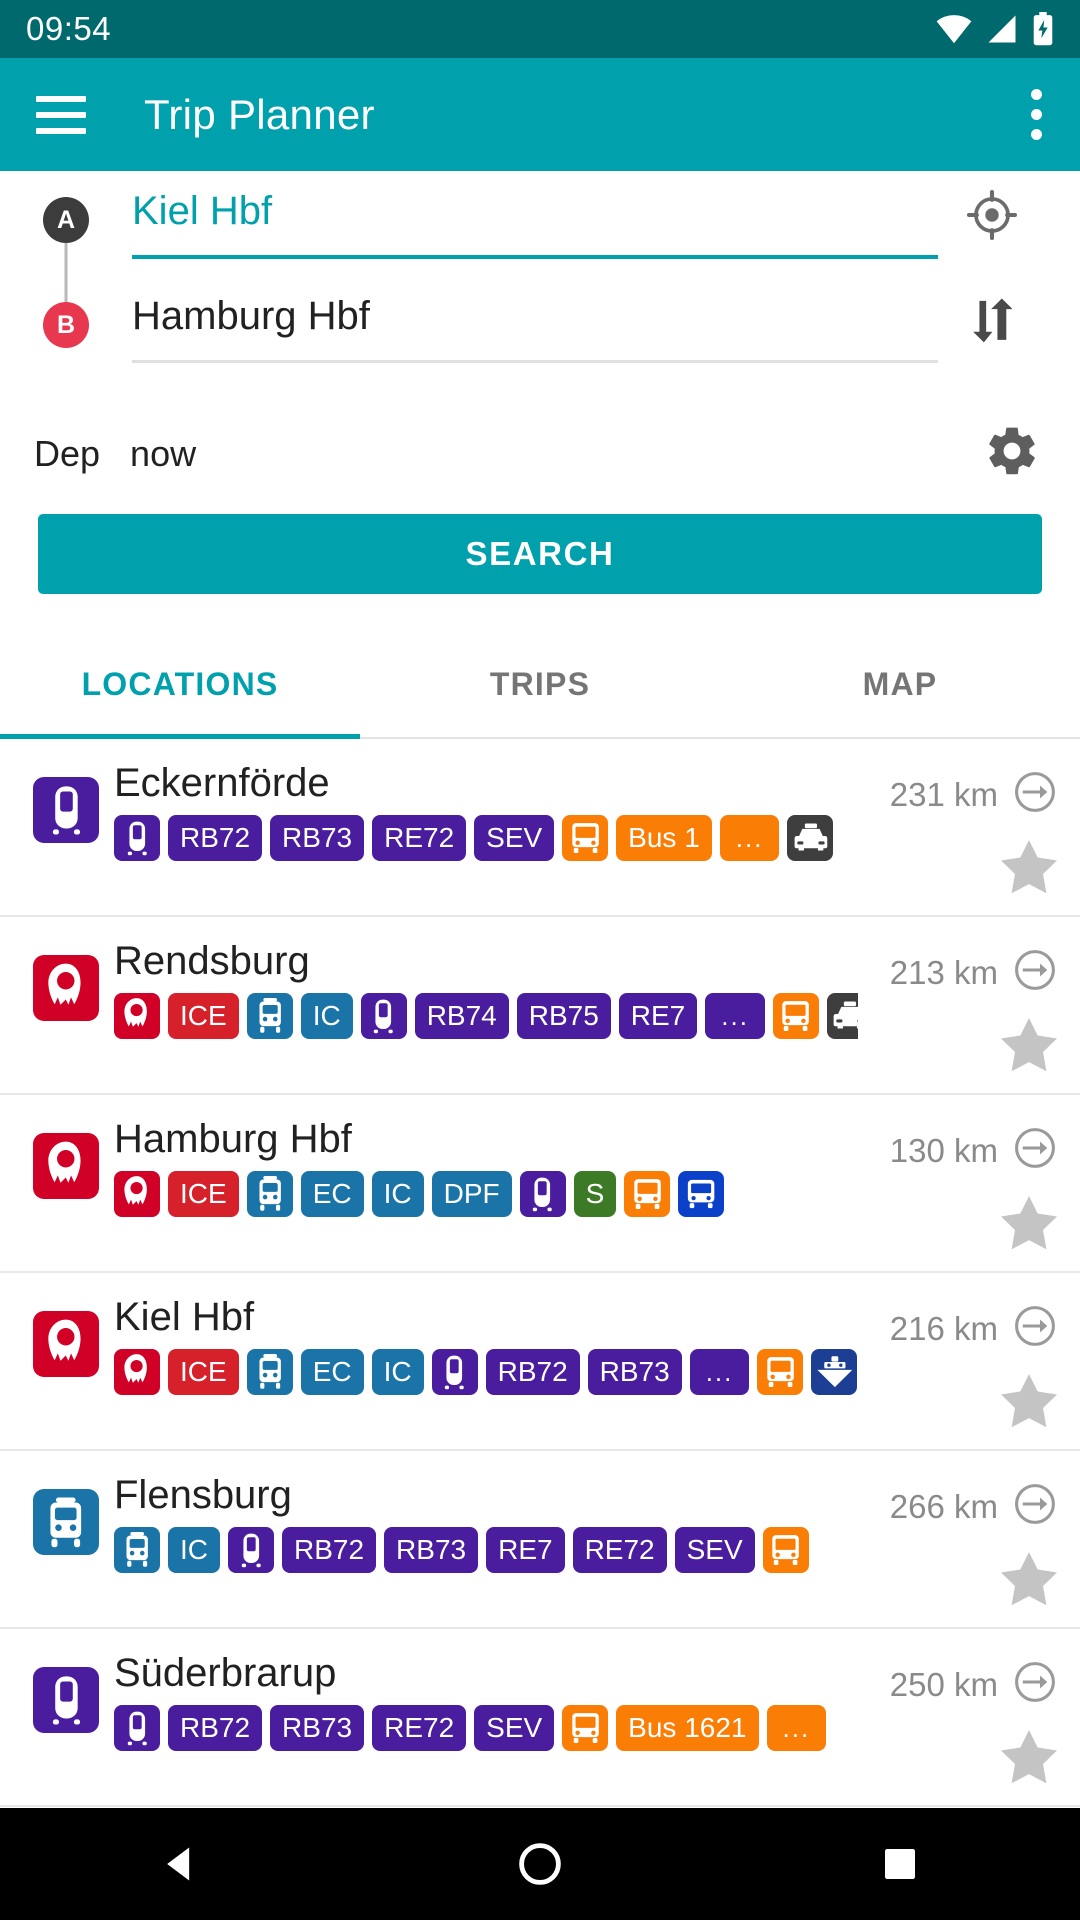  I want to click on badge-line-bus-1621: Bus 1621, so click(687, 1727).